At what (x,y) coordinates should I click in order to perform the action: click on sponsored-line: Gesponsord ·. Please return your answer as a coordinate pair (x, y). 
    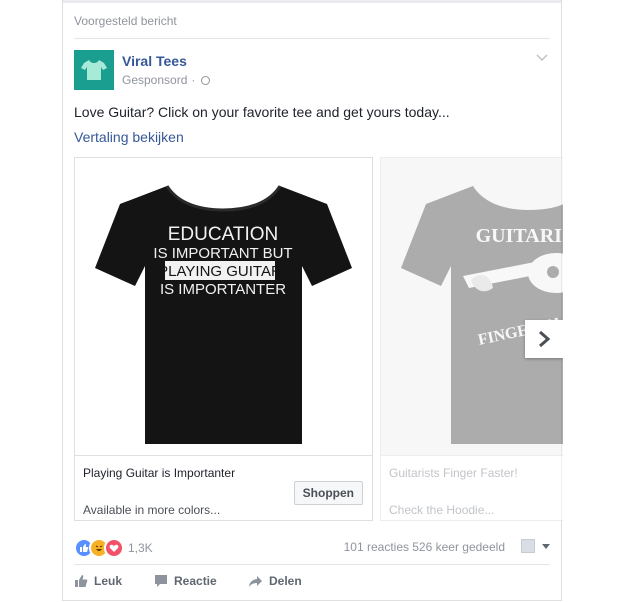
    Looking at the image, I should click on (166, 80).